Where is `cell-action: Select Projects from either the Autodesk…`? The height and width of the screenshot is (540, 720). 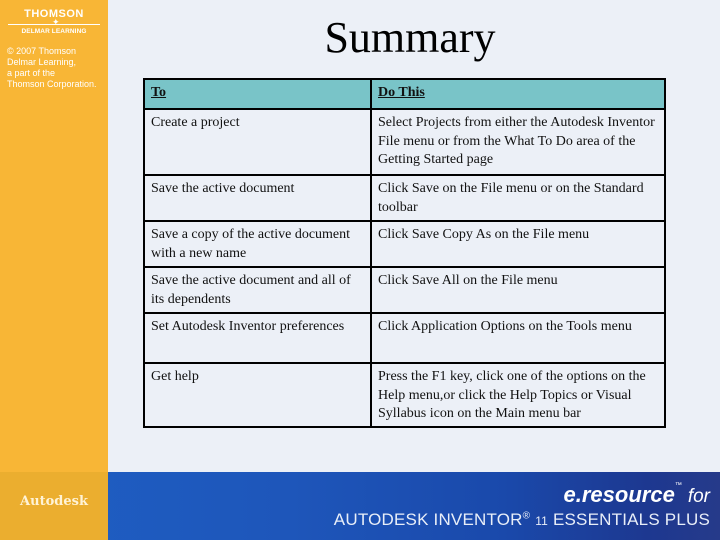
cell-action: Select Projects from either the Autodesk… is located at coordinates (518, 142).